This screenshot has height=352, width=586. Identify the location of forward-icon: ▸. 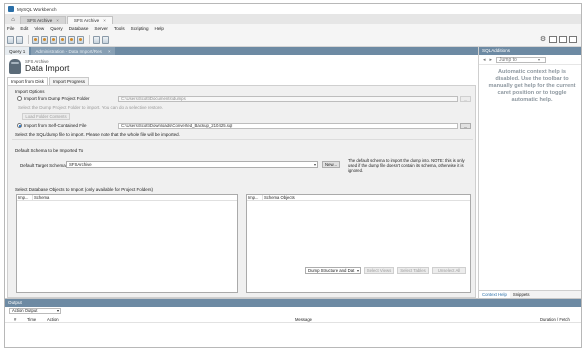
(491, 60).